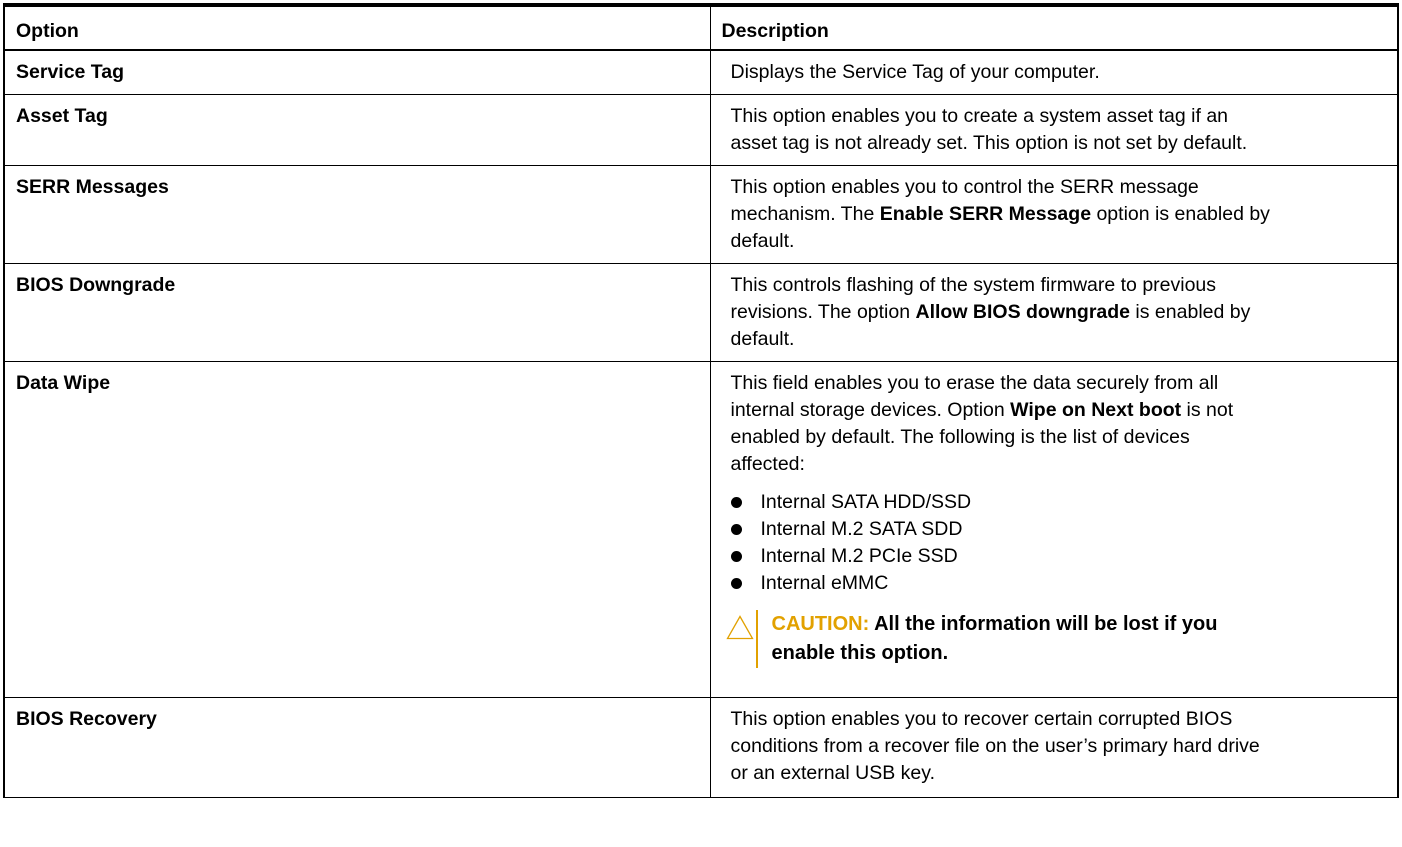  What do you see at coordinates (1057, 529) in the screenshot?
I see `list-item: Internal M.2 SATA SDD` at bounding box center [1057, 529].